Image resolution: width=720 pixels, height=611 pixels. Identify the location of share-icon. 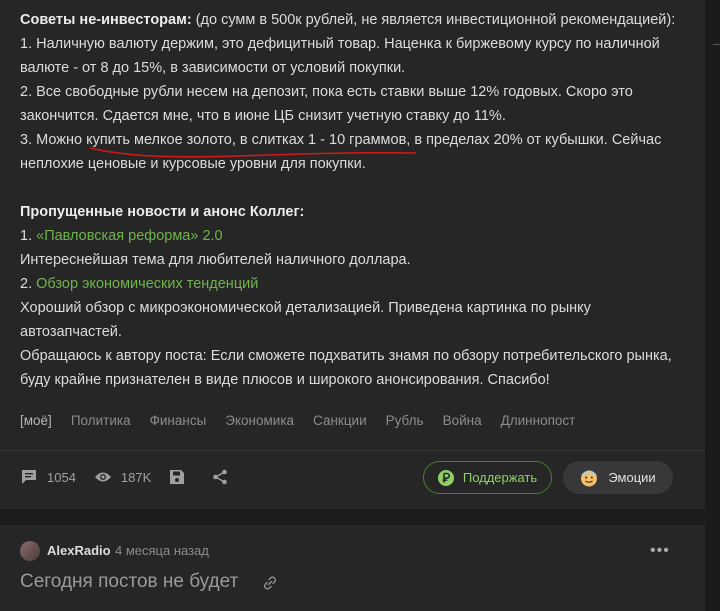
(220, 477).